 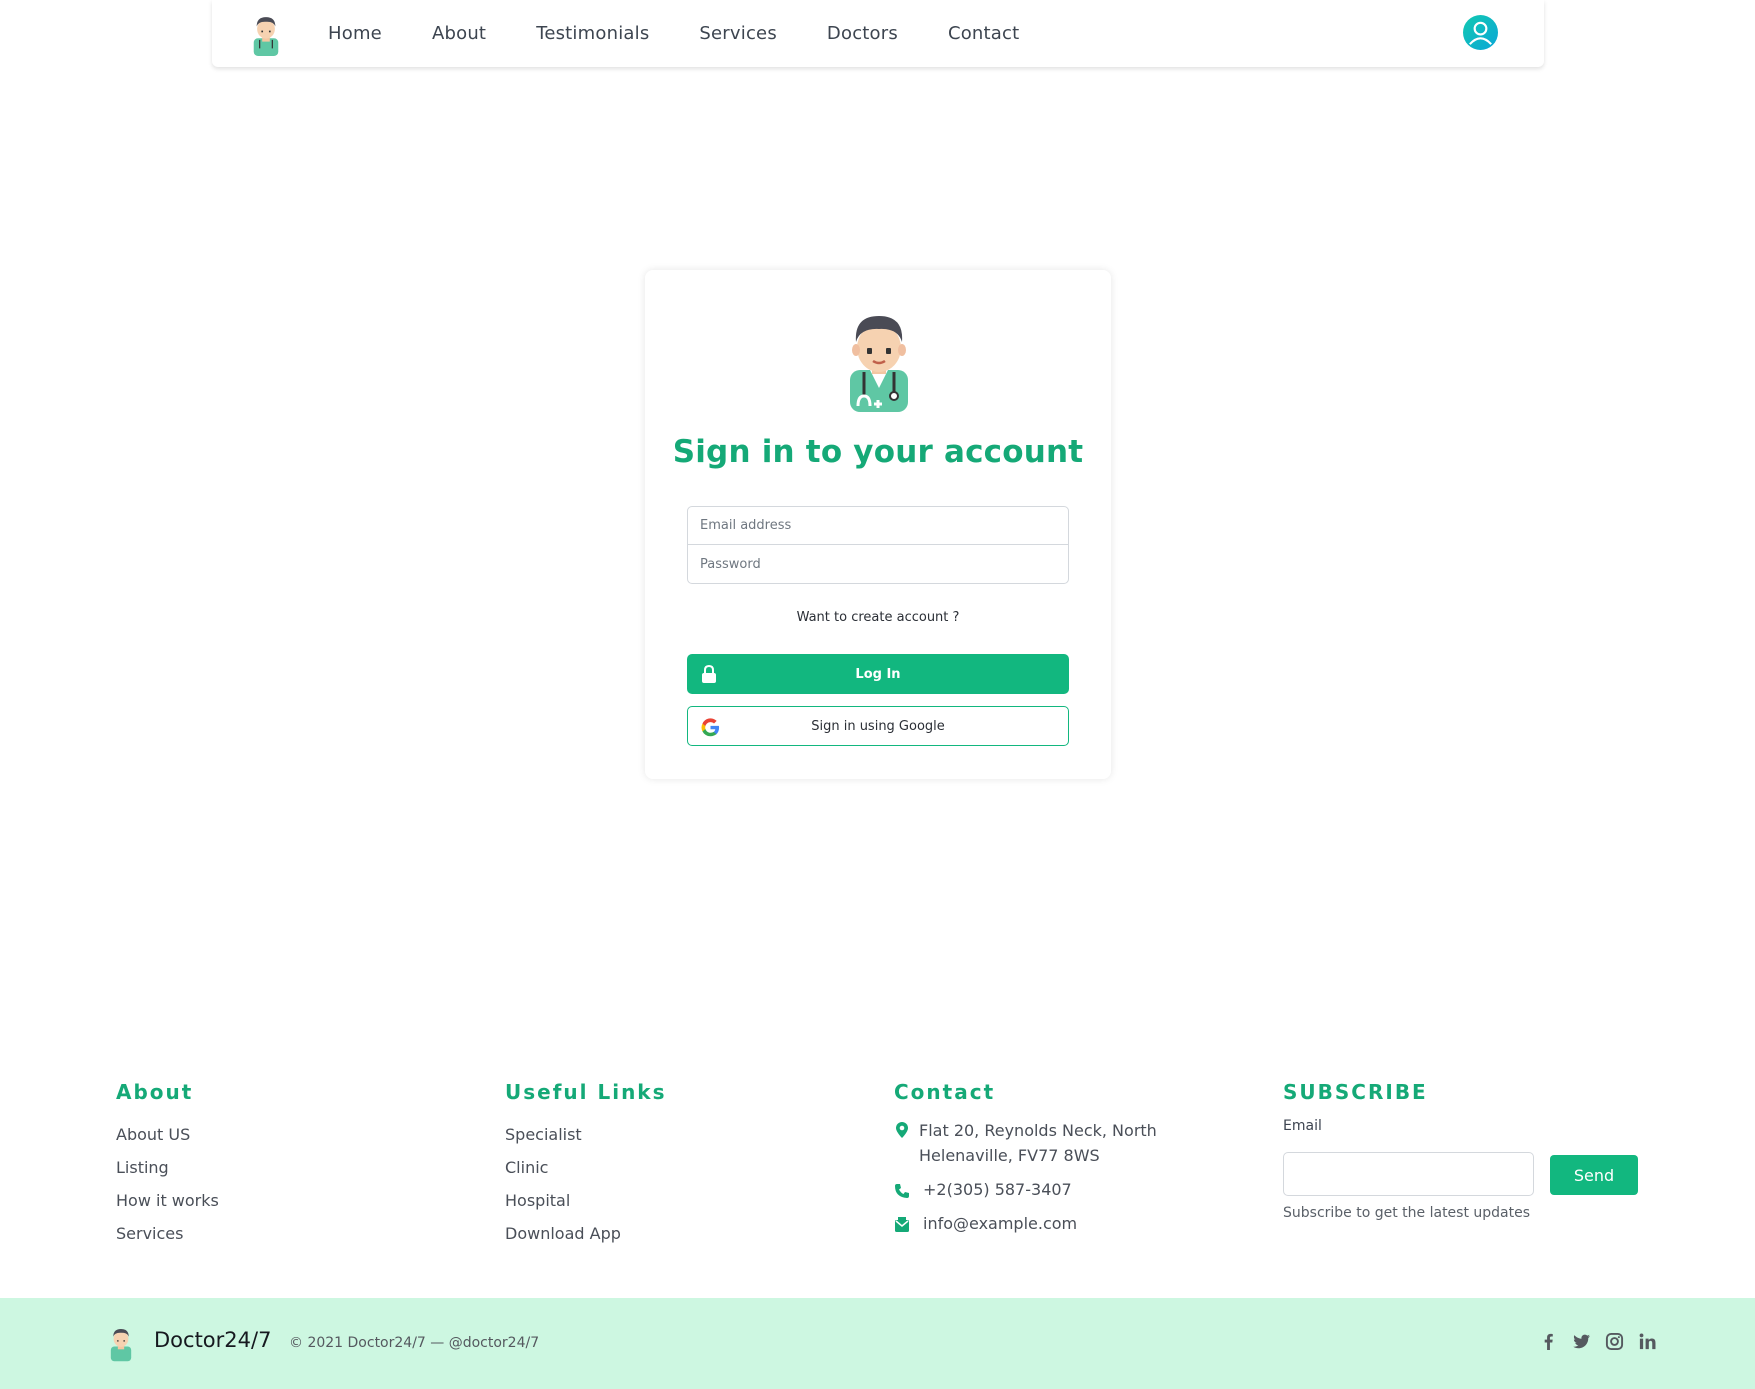 I want to click on footer-link: Specialist, so click(x=586, y=1134).